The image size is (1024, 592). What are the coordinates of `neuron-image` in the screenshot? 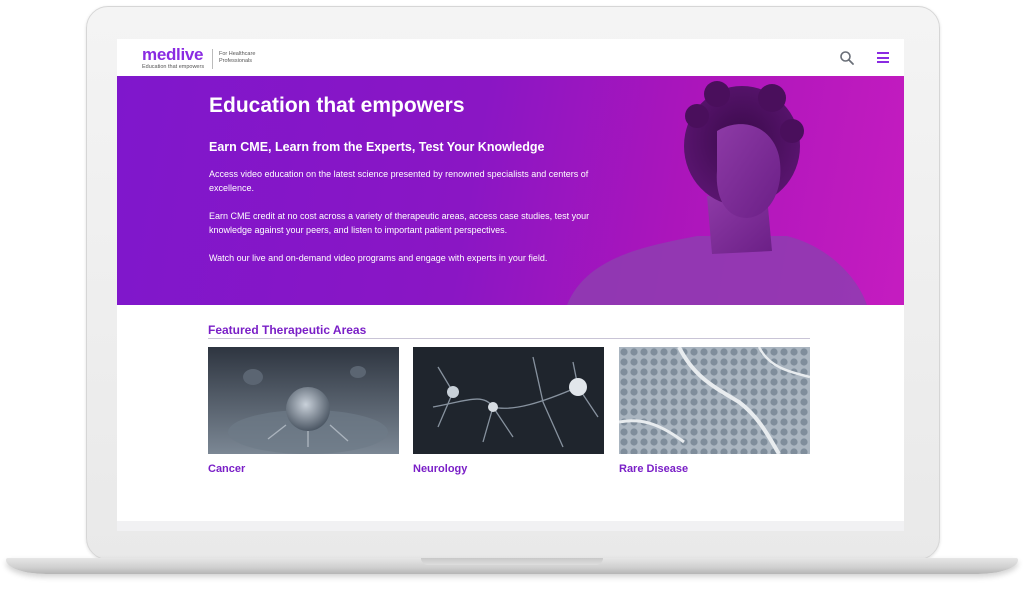 It's located at (508, 400).